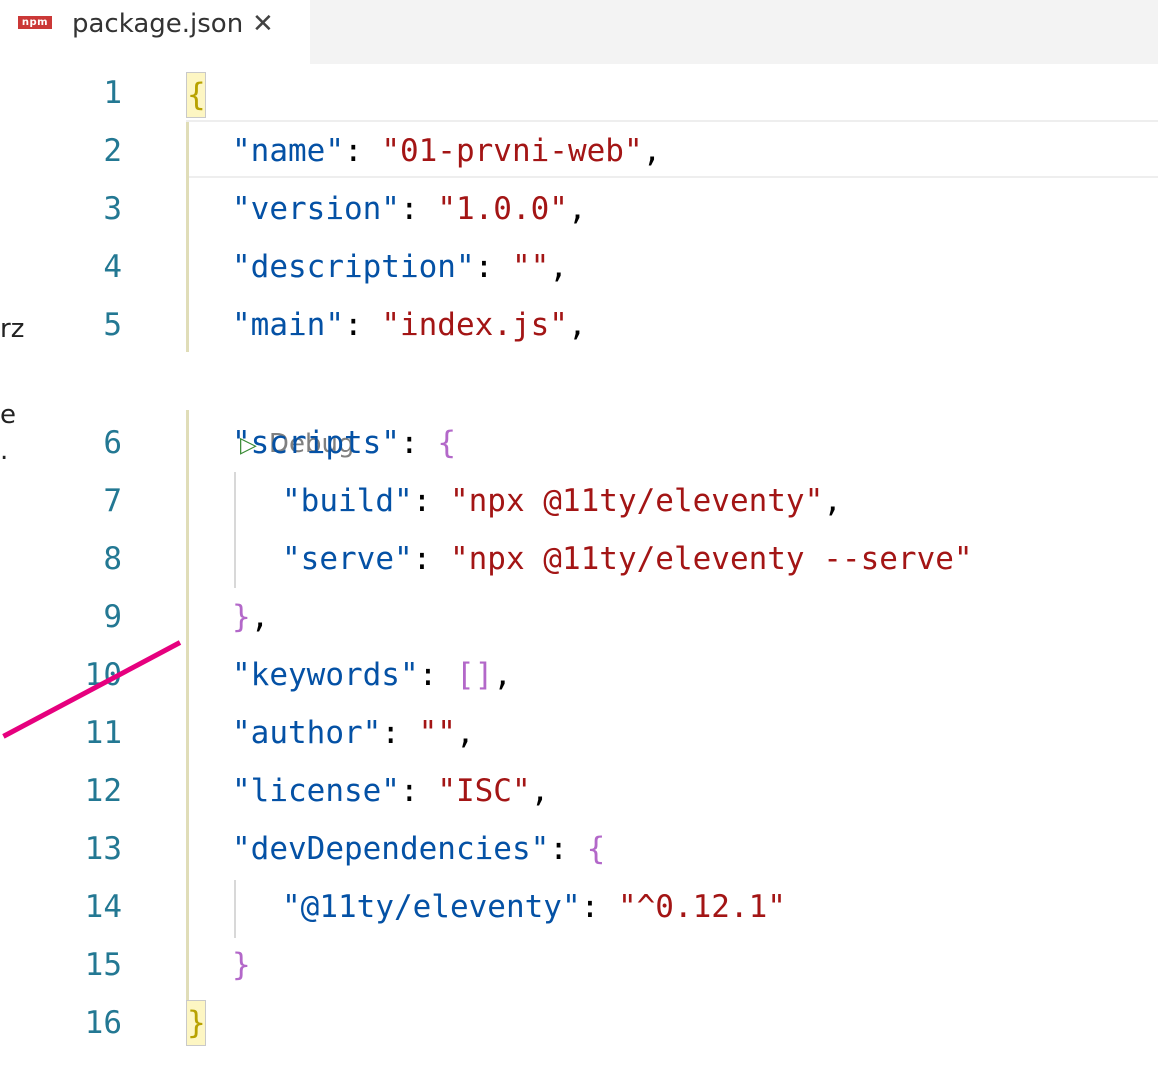 This screenshot has width=1158, height=1074. What do you see at coordinates (409, 325) in the screenshot?
I see `code-line: "main": "index.js",` at bounding box center [409, 325].